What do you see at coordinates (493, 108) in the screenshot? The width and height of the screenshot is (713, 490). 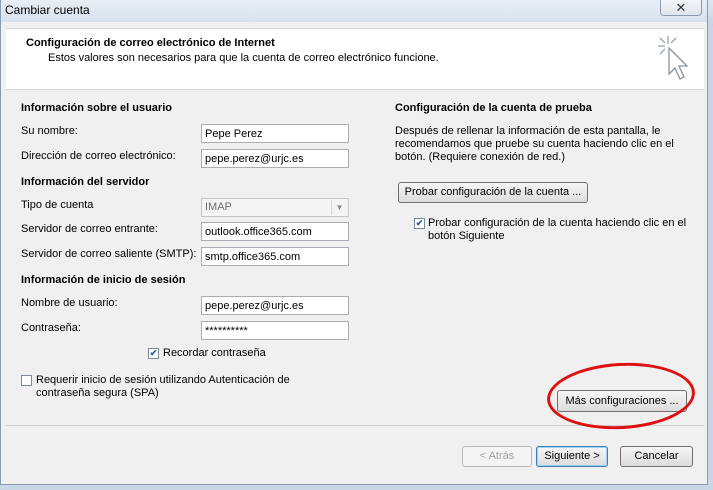 I see `test-settings-heading: Configuración de la cuenta de prueba` at bounding box center [493, 108].